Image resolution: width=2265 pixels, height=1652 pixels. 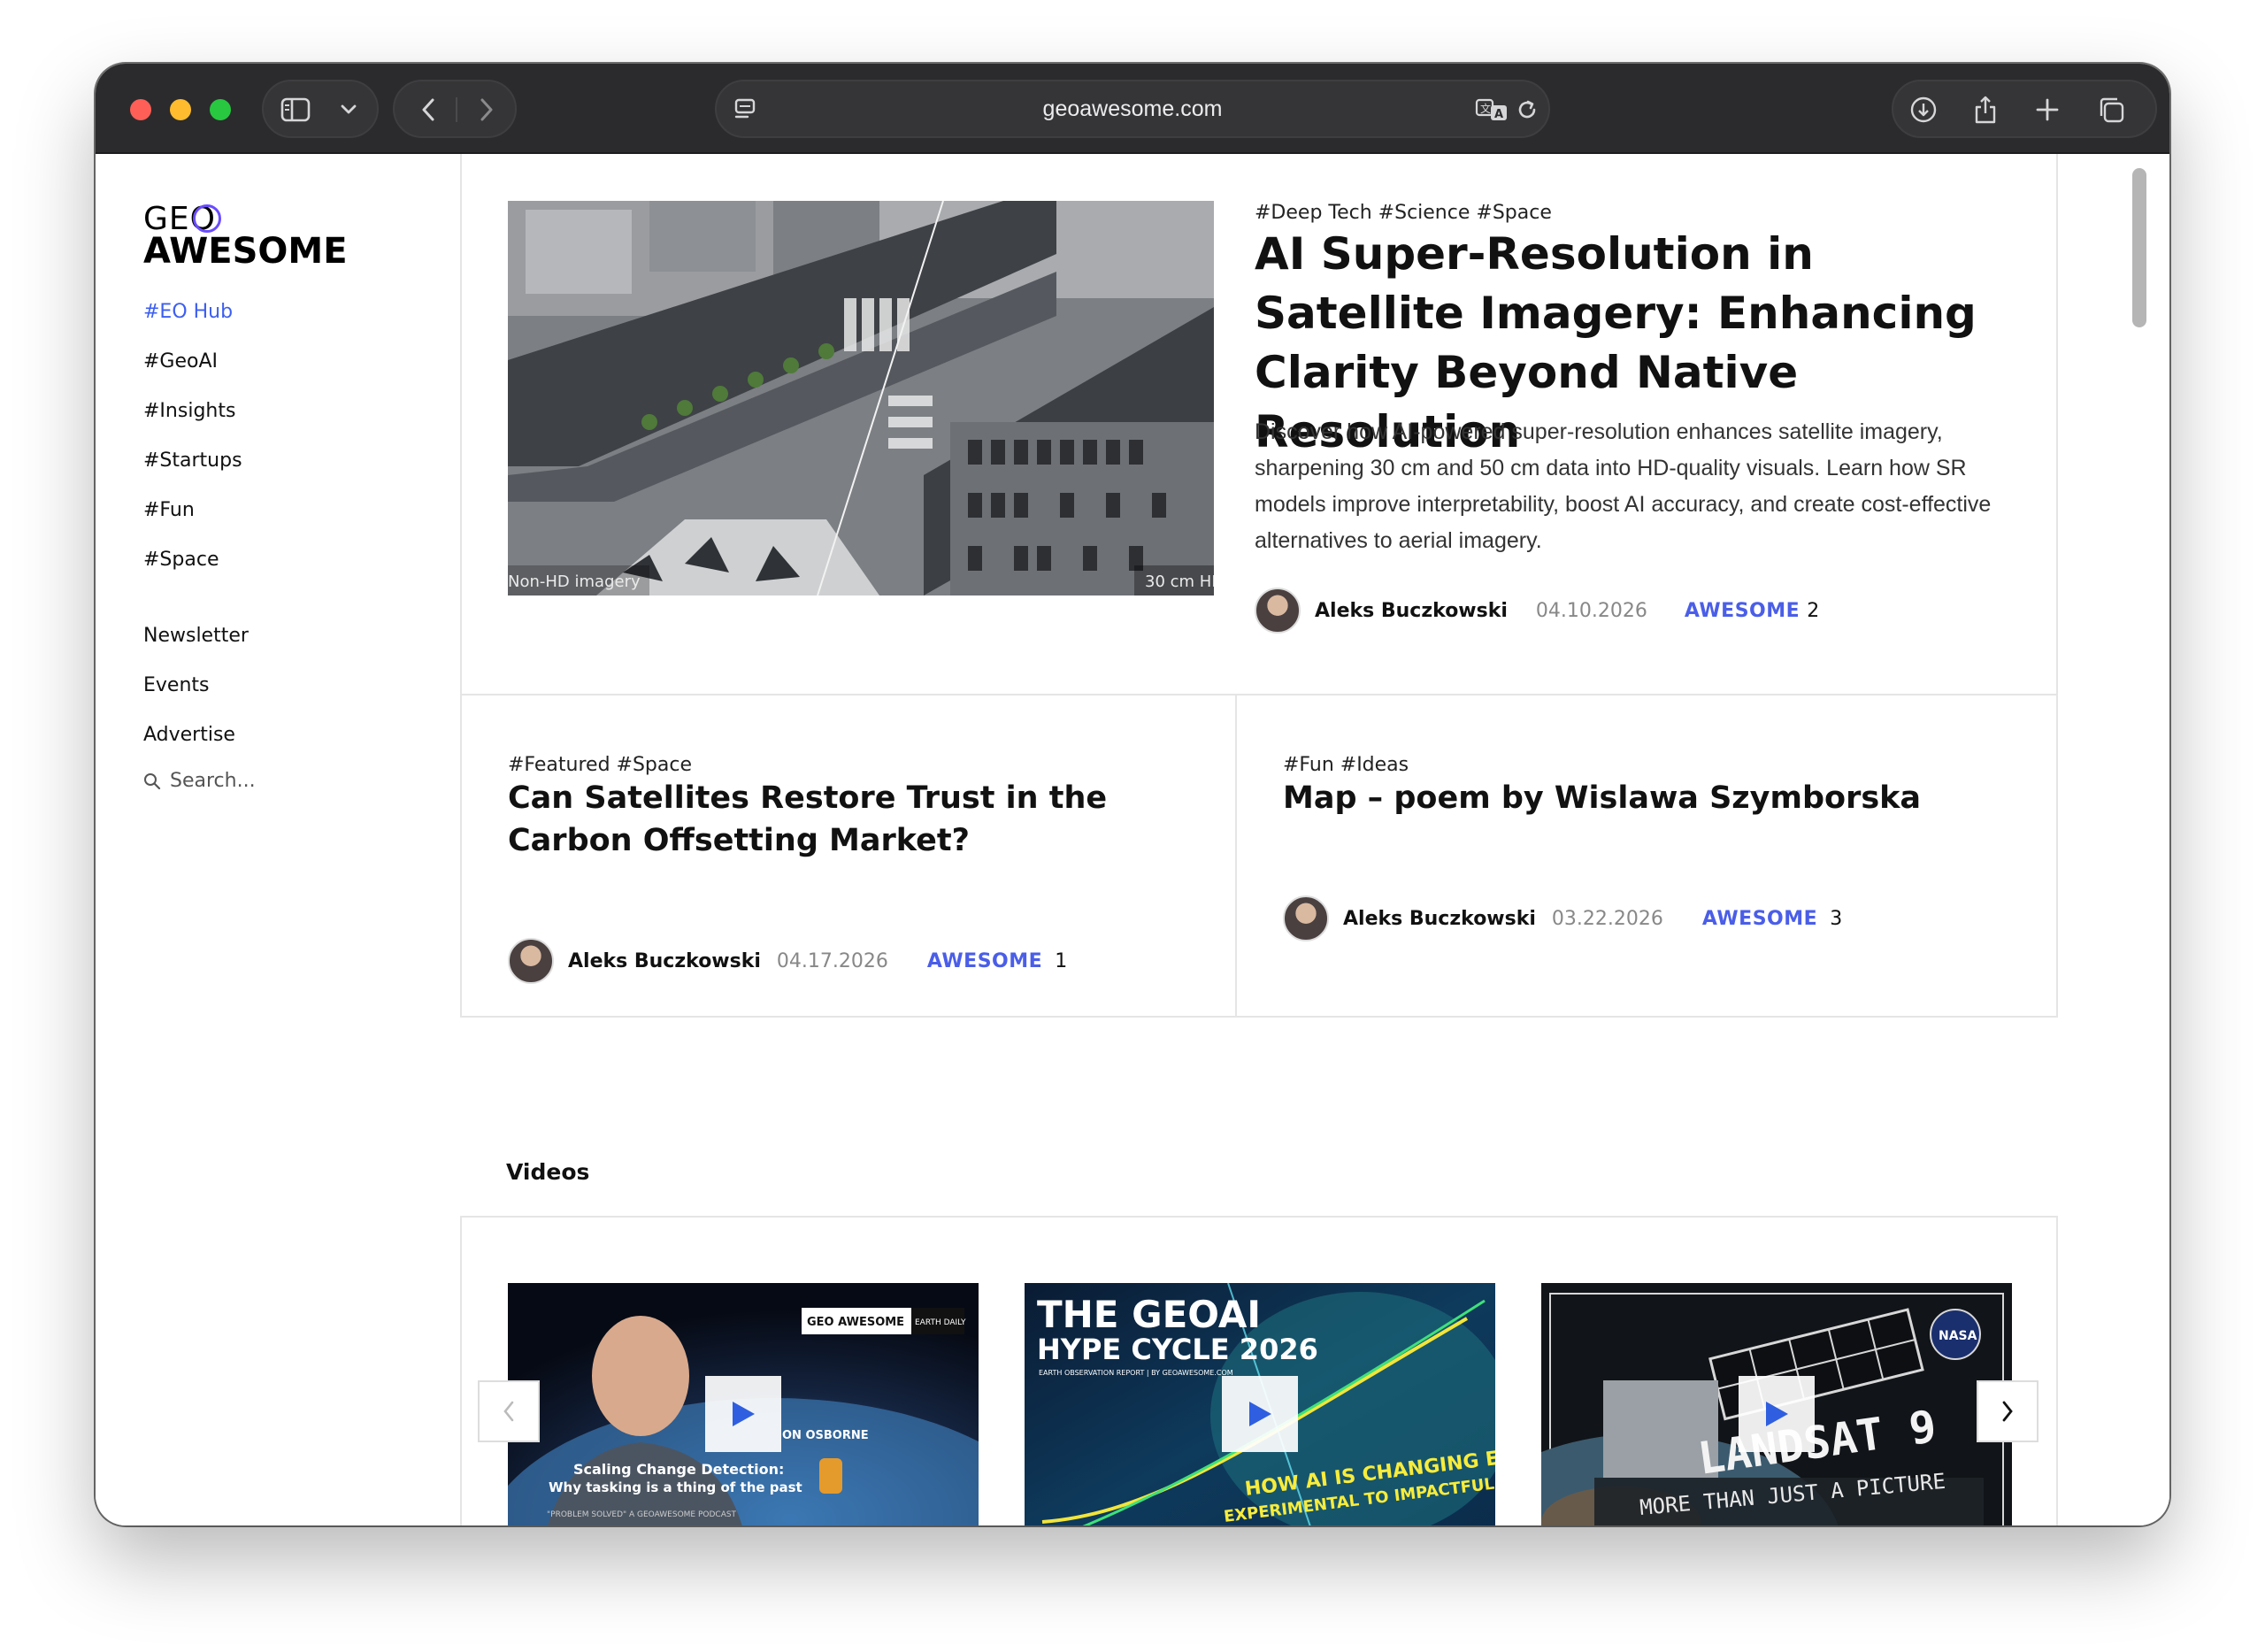 I want to click on article-tags: #Featured #Space, so click(x=600, y=765).